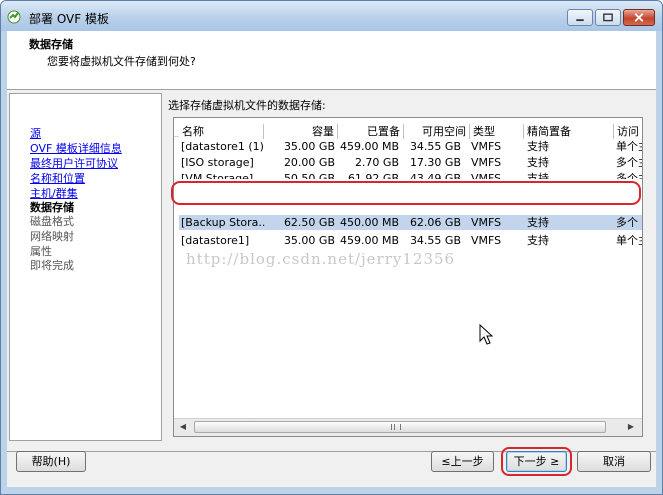 This screenshot has width=663, height=495. Describe the element at coordinates (486, 334) in the screenshot. I see `mouse-cursor-icon` at that location.